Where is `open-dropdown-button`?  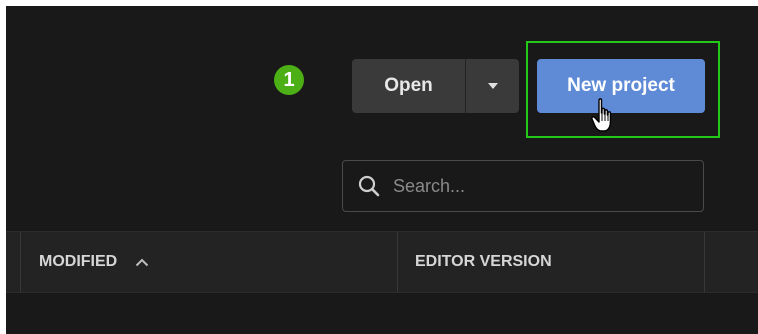 open-dropdown-button is located at coordinates (492, 86).